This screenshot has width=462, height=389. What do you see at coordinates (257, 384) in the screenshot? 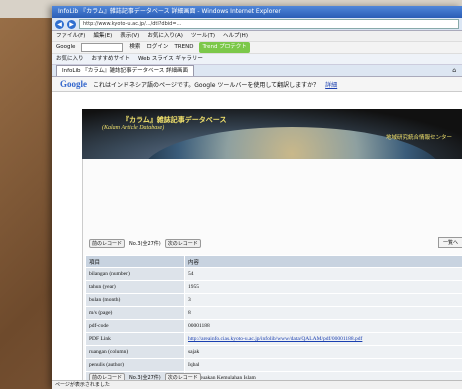
I see `status-bar: ページが表示されました` at bounding box center [257, 384].